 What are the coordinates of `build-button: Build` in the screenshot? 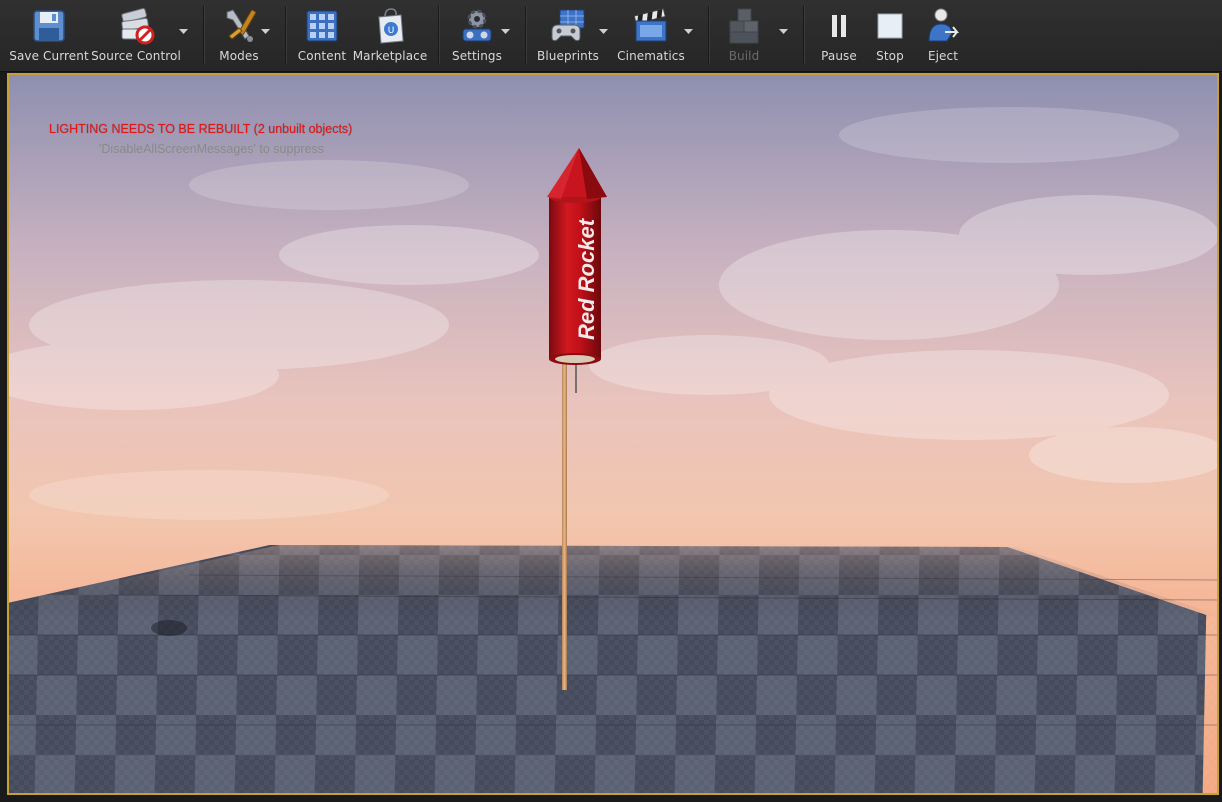 It's located at (744, 36).